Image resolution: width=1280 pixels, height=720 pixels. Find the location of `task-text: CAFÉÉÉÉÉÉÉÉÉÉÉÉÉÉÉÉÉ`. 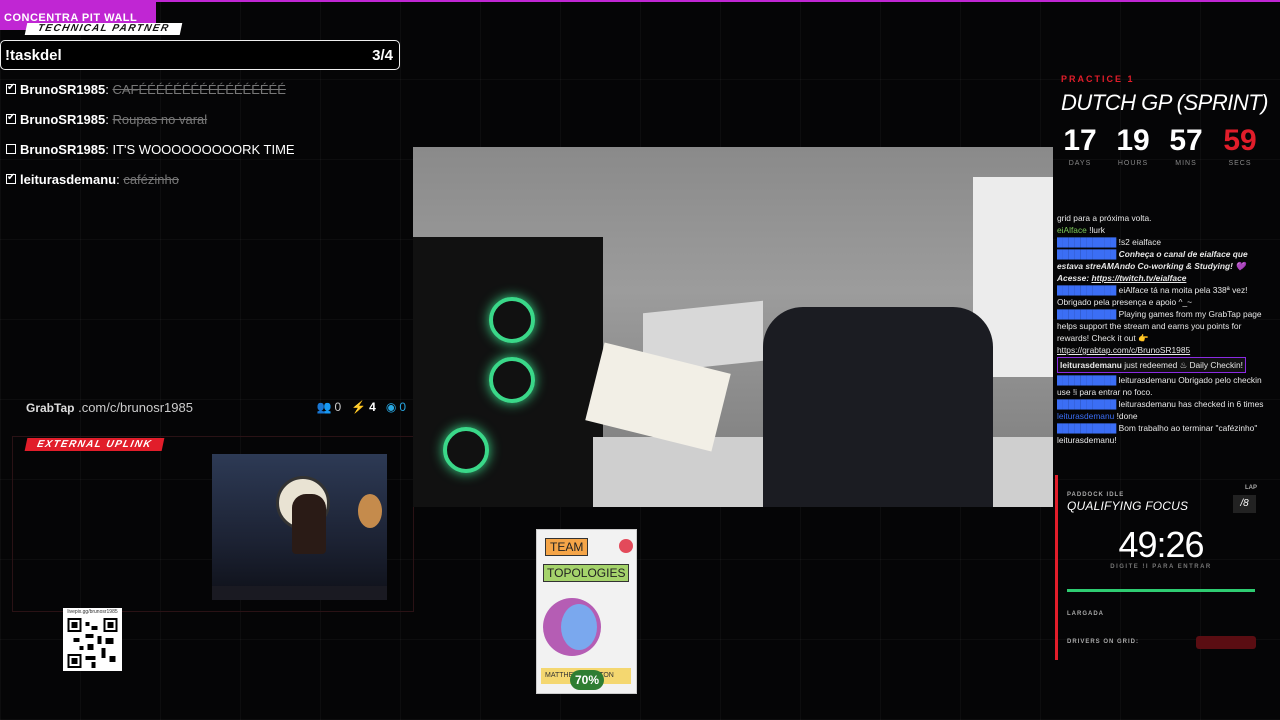

task-text: CAFÉÉÉÉÉÉÉÉÉÉÉÉÉÉÉÉÉ is located at coordinates (199, 89).